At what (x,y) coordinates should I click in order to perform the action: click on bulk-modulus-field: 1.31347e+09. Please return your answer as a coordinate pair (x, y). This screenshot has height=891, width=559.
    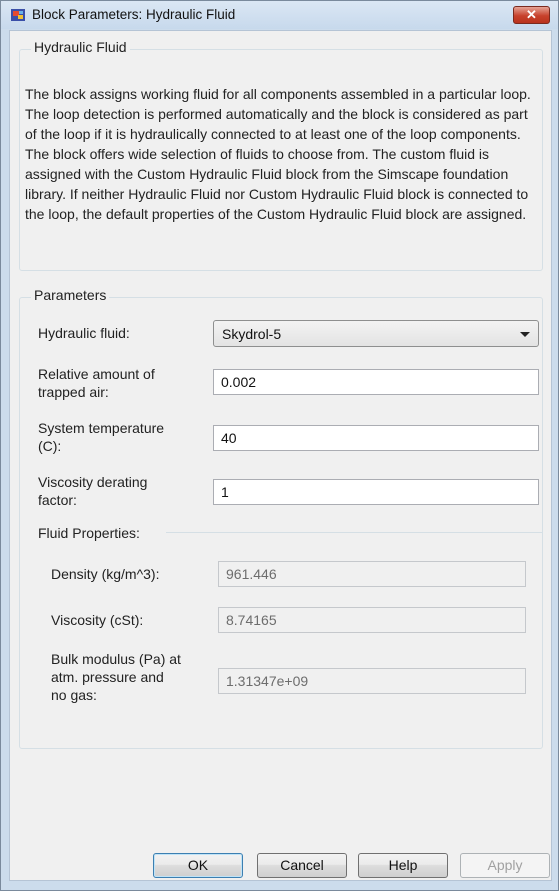
    Looking at the image, I should click on (372, 681).